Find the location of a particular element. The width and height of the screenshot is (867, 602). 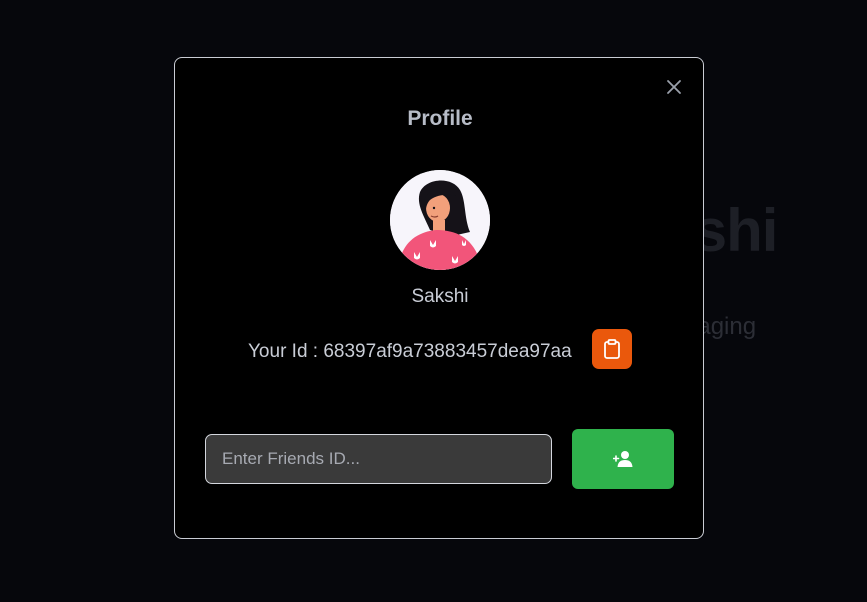

avatar is located at coordinates (440, 220).